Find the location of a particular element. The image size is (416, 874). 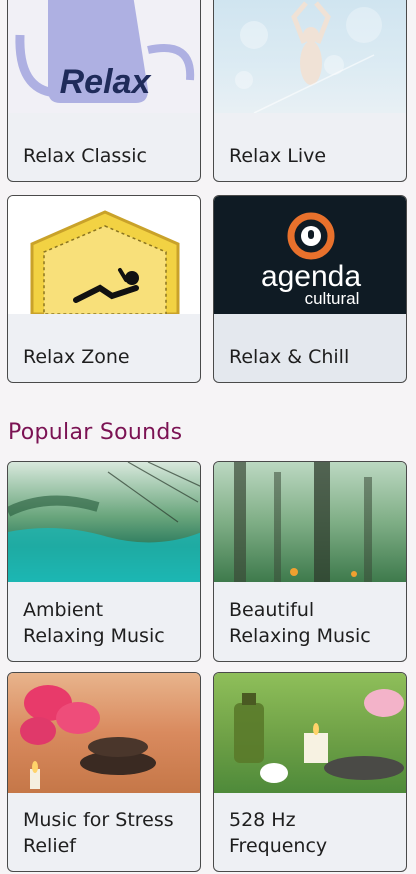

relax-classic-logo-text: Relax is located at coordinates (106, 82).